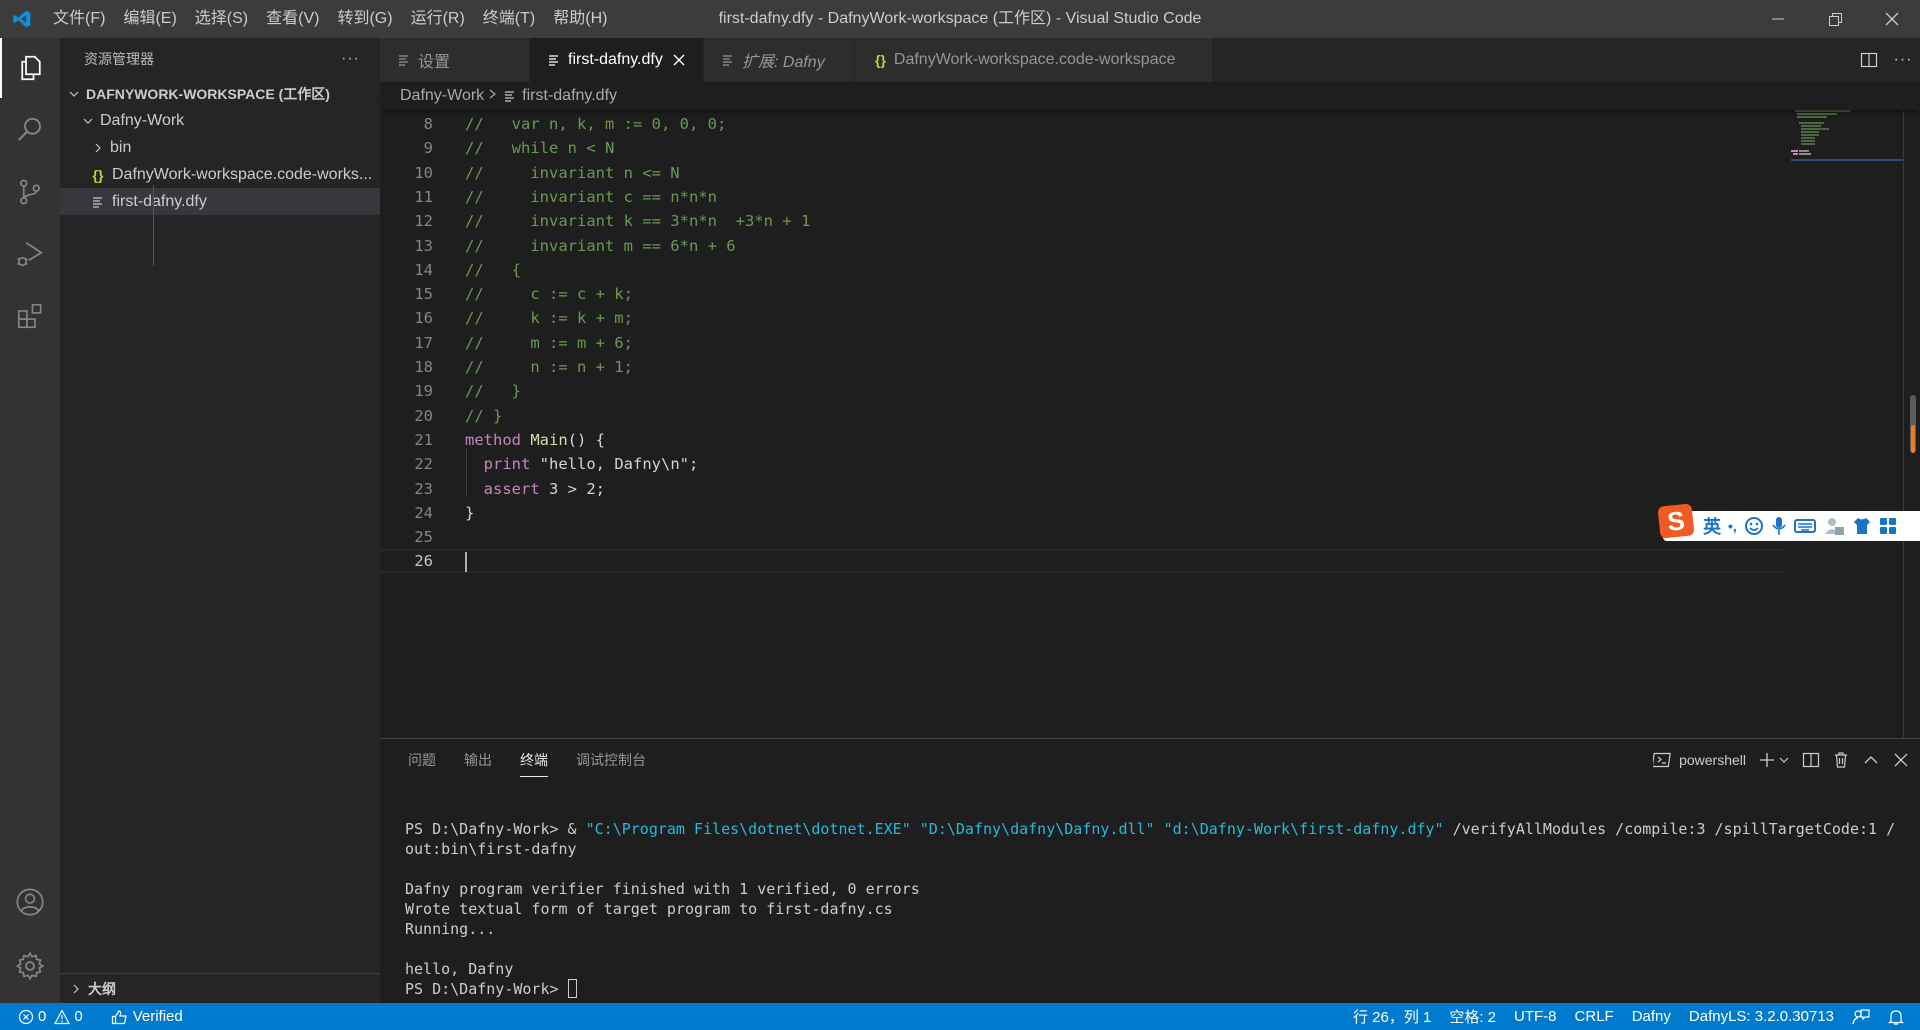 The width and height of the screenshot is (1920, 1030). Describe the element at coordinates (470, 512) in the screenshot. I see `code-token-plain: }` at that location.